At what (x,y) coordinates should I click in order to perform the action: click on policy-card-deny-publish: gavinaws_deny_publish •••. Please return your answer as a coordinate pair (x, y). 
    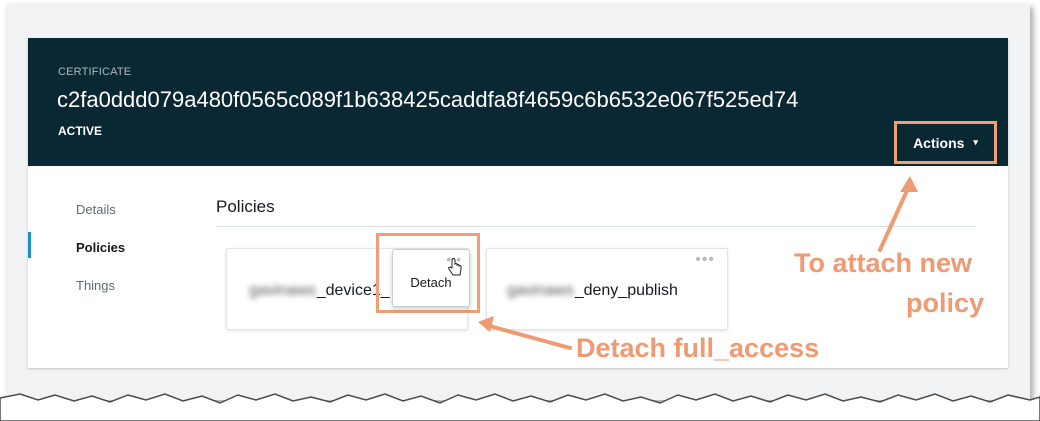
    Looking at the image, I should click on (607, 289).